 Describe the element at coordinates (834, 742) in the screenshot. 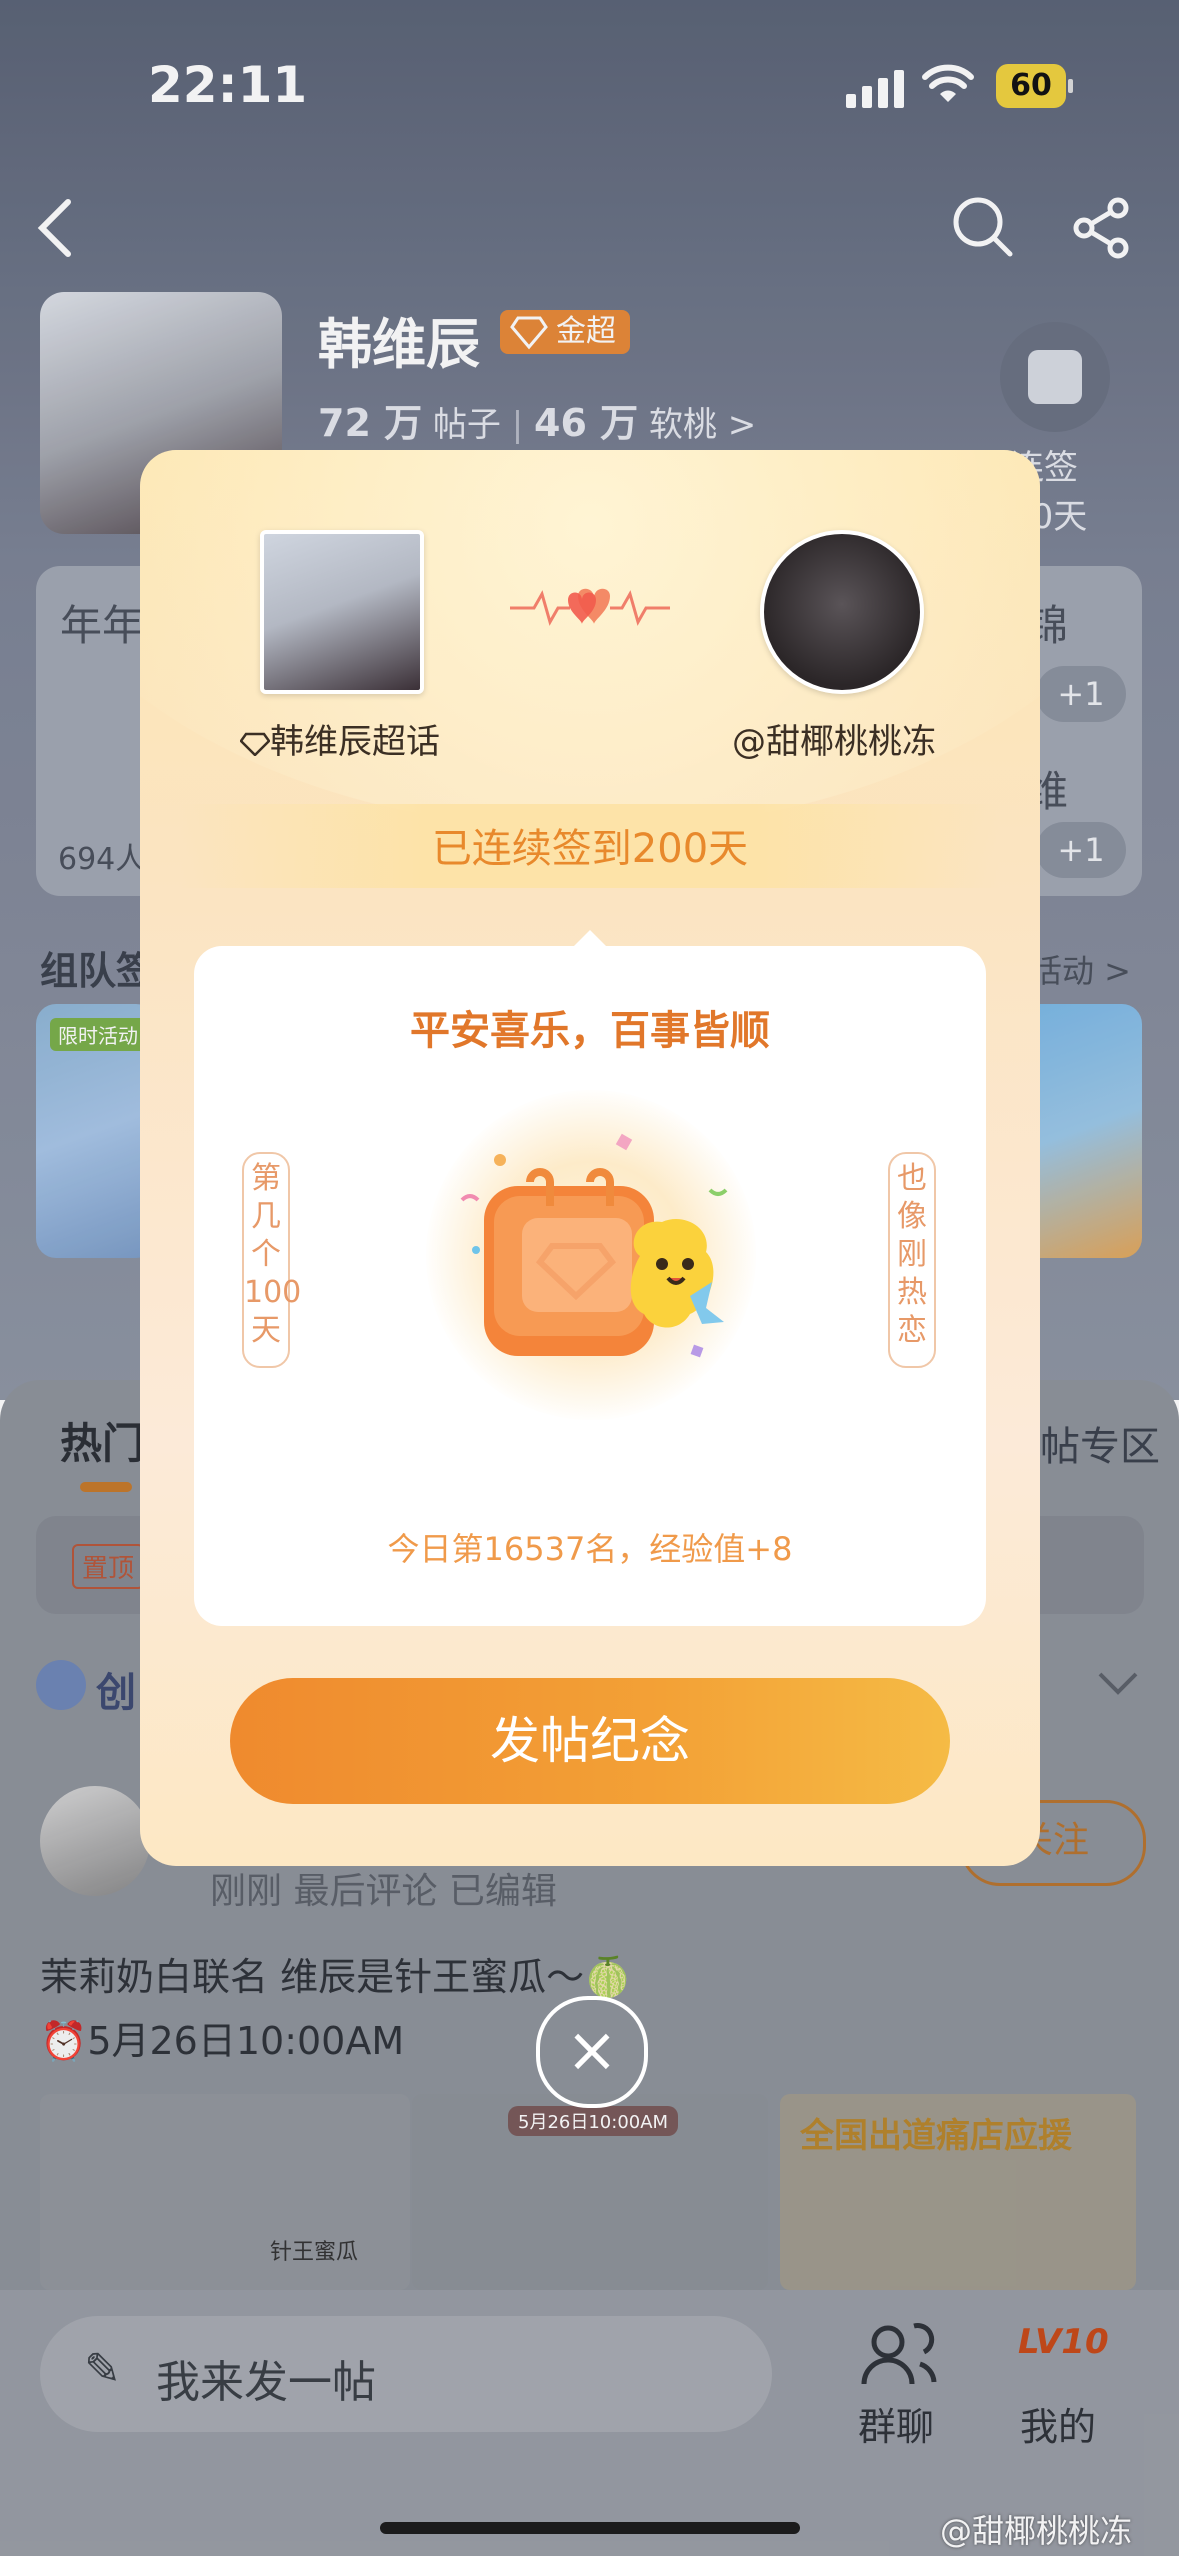

I see `right-name: @甜椰桃桃冻` at that location.